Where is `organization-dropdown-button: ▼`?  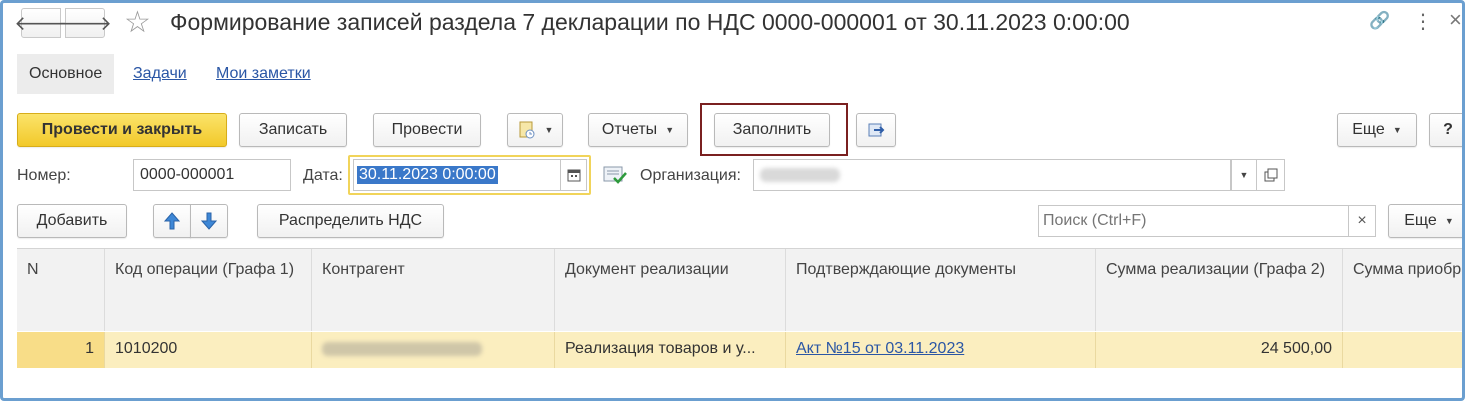 organization-dropdown-button: ▼ is located at coordinates (1244, 175).